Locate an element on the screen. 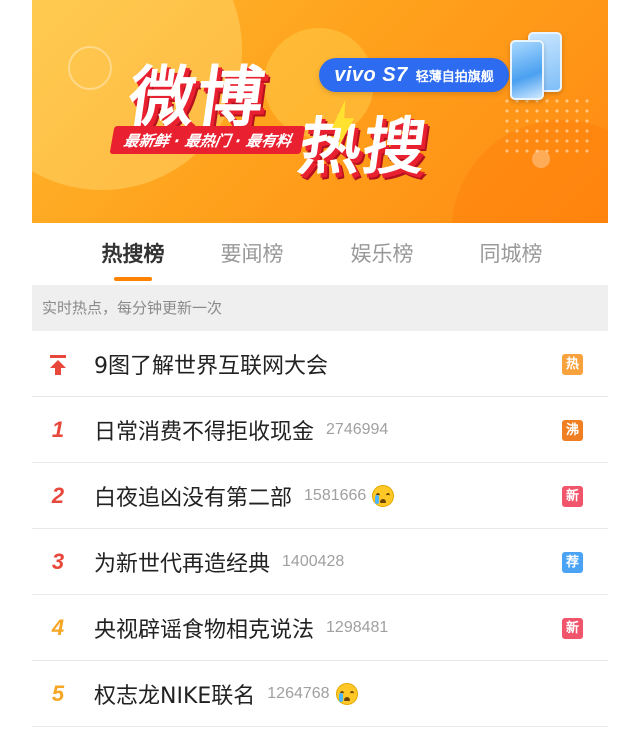 This screenshot has height=733, width=640. row-content: 权志龙NIKE联名 1264768 is located at coordinates (226, 694).